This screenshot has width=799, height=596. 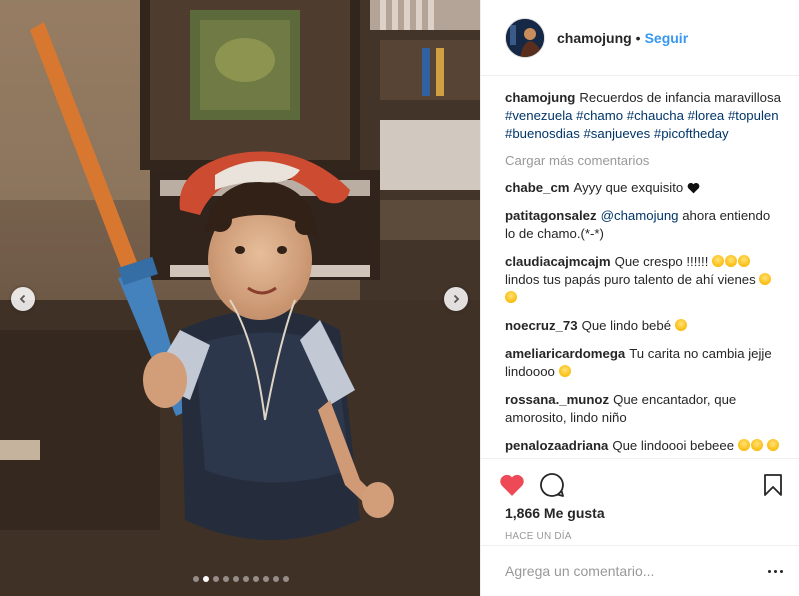 I want to click on hashtag-link: #chaucha, so click(x=655, y=115).